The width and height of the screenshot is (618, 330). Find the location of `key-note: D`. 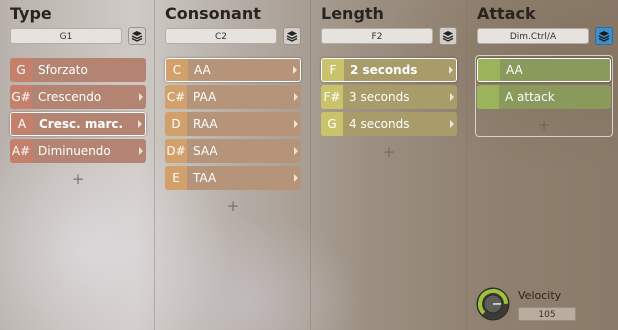

key-note: D is located at coordinates (176, 124).